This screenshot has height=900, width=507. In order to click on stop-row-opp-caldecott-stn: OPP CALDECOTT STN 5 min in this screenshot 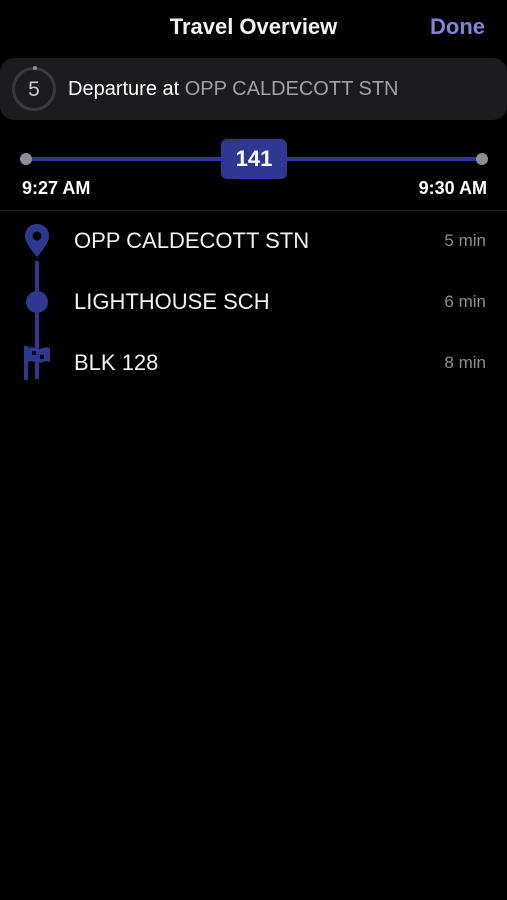, I will do `click(253, 241)`.